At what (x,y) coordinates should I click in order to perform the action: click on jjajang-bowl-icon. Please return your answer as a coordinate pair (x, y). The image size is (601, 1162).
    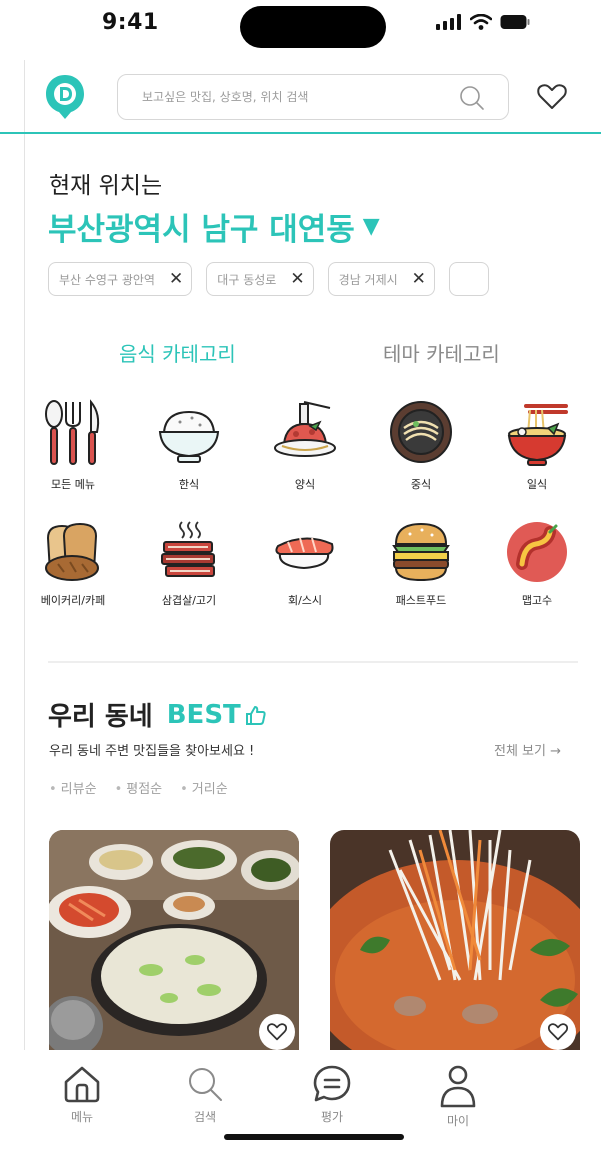
    Looking at the image, I should click on (421, 432).